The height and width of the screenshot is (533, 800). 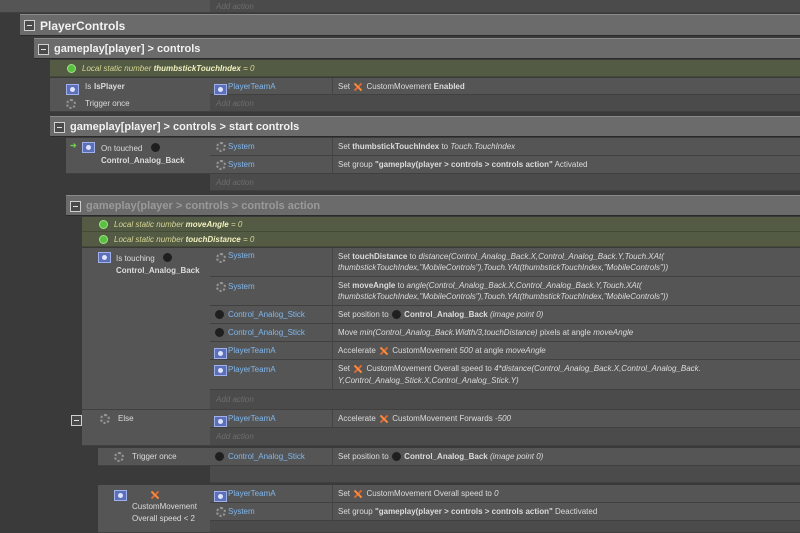 What do you see at coordinates (73, 145) in the screenshot?
I see `trigger-arrow-icon: ➜` at bounding box center [73, 145].